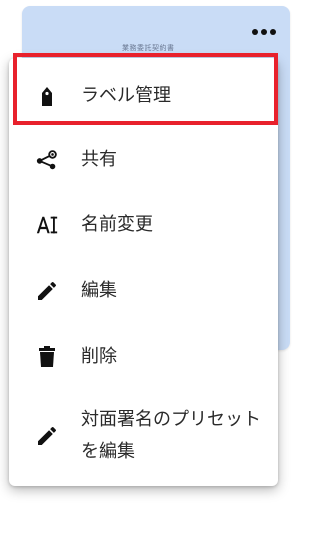 The width and height of the screenshot is (320, 535). What do you see at coordinates (99, 159) in the screenshot?
I see `menu-item-label: 共有` at bounding box center [99, 159].